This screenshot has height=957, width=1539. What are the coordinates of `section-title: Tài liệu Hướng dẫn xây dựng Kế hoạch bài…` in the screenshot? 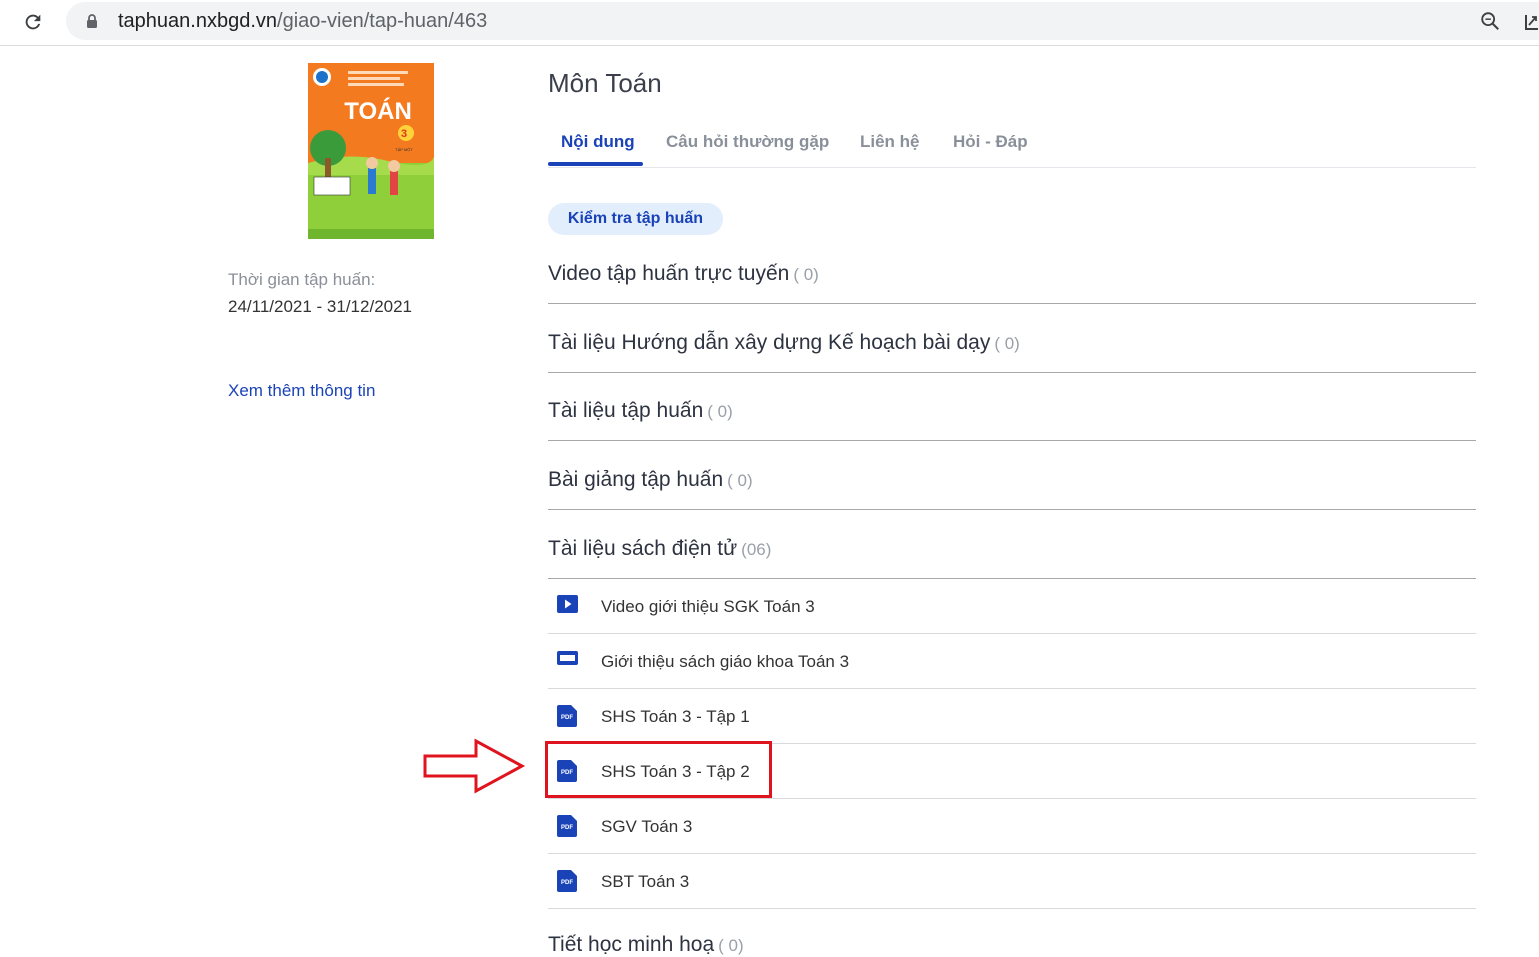 It's located at (784, 343).